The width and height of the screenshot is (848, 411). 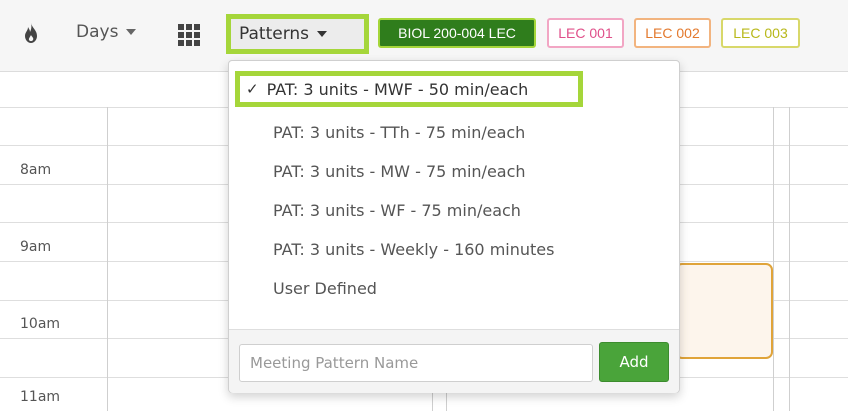 What do you see at coordinates (724, 311) in the screenshot?
I see `calendar-event` at bounding box center [724, 311].